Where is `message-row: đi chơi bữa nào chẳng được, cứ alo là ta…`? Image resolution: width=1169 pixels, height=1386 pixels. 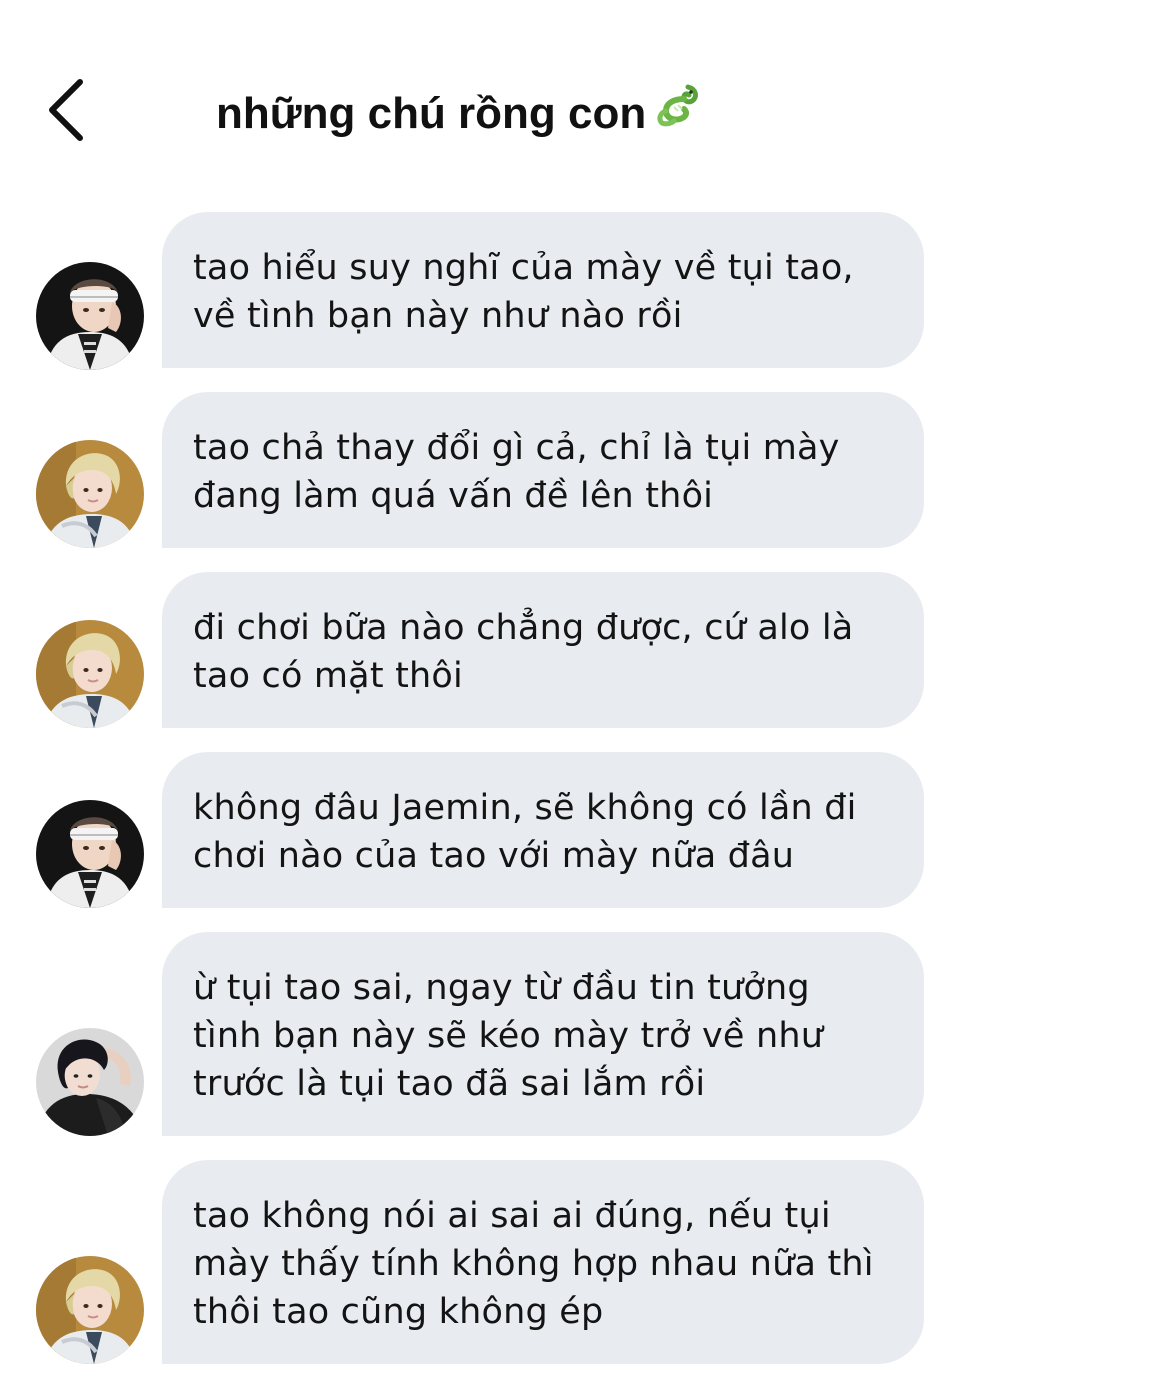 message-row: đi chơi bữa nào chẳng được, cứ alo là ta… is located at coordinates (584, 650).